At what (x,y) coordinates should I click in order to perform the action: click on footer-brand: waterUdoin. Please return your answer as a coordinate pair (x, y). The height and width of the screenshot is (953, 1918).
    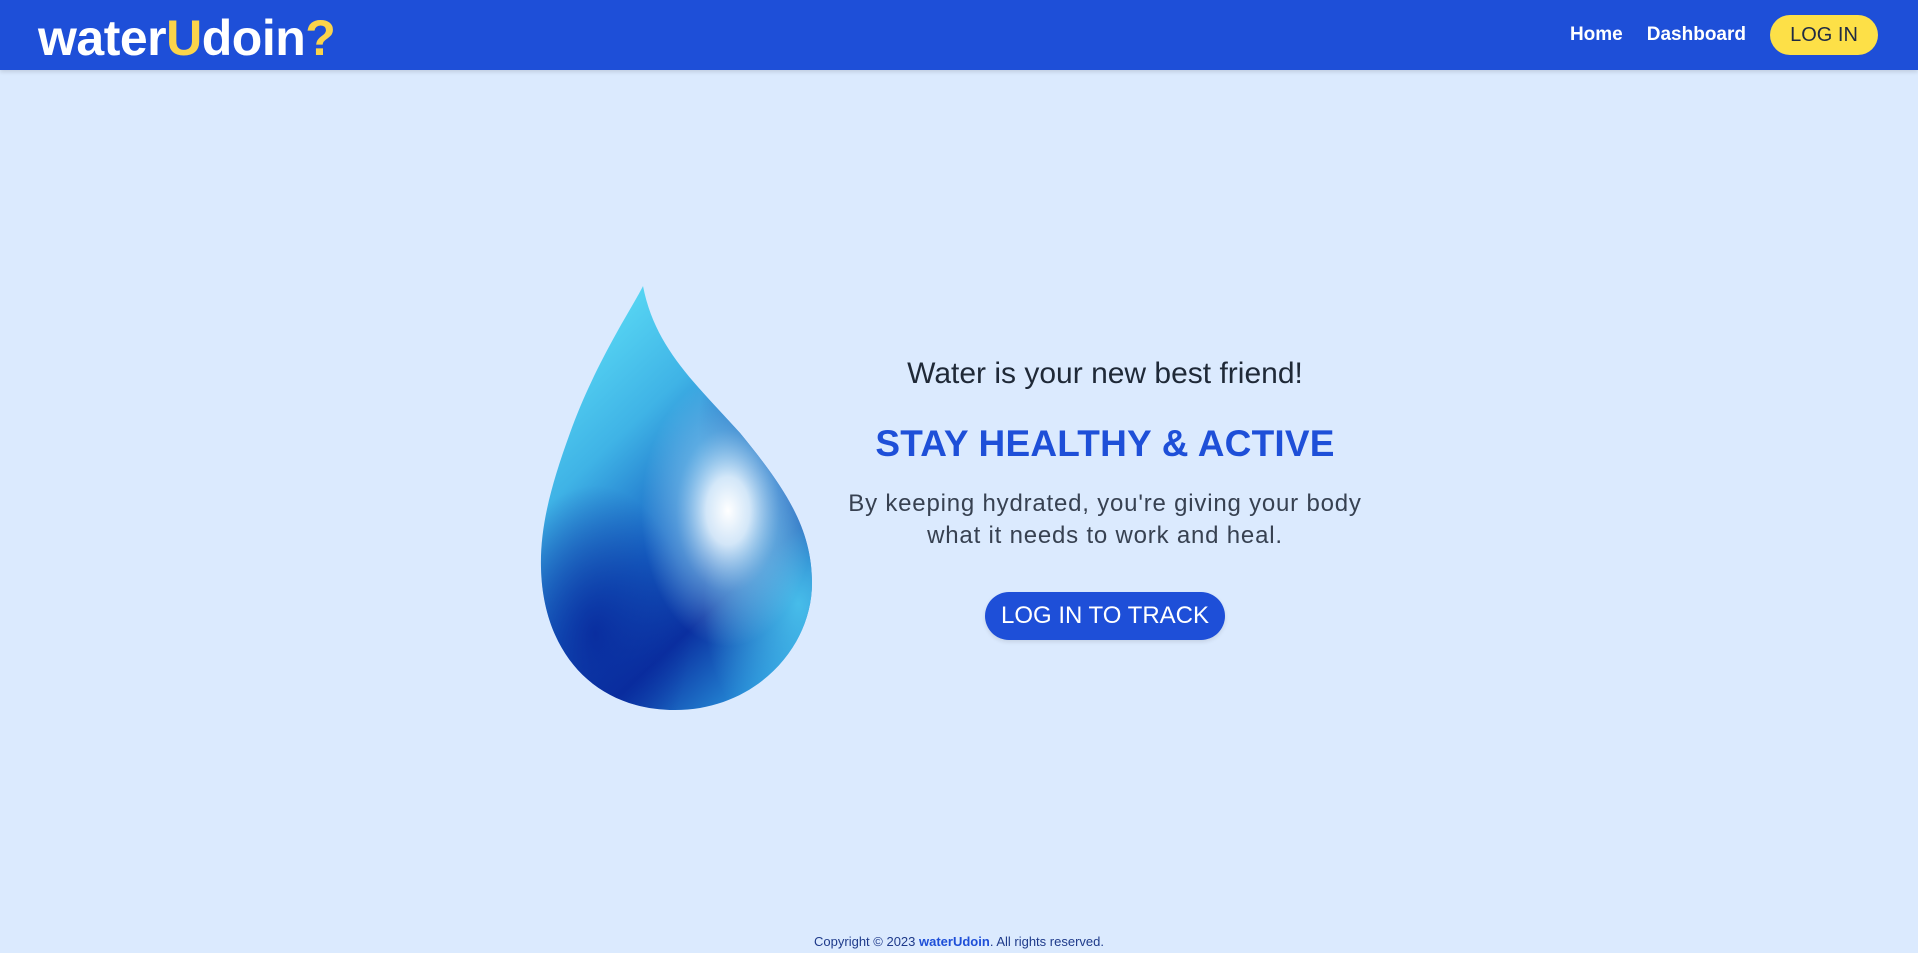
    Looking at the image, I should click on (954, 941).